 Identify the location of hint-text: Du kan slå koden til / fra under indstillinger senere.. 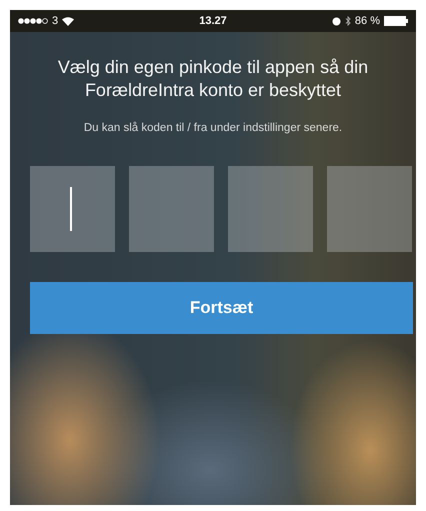
(213, 128).